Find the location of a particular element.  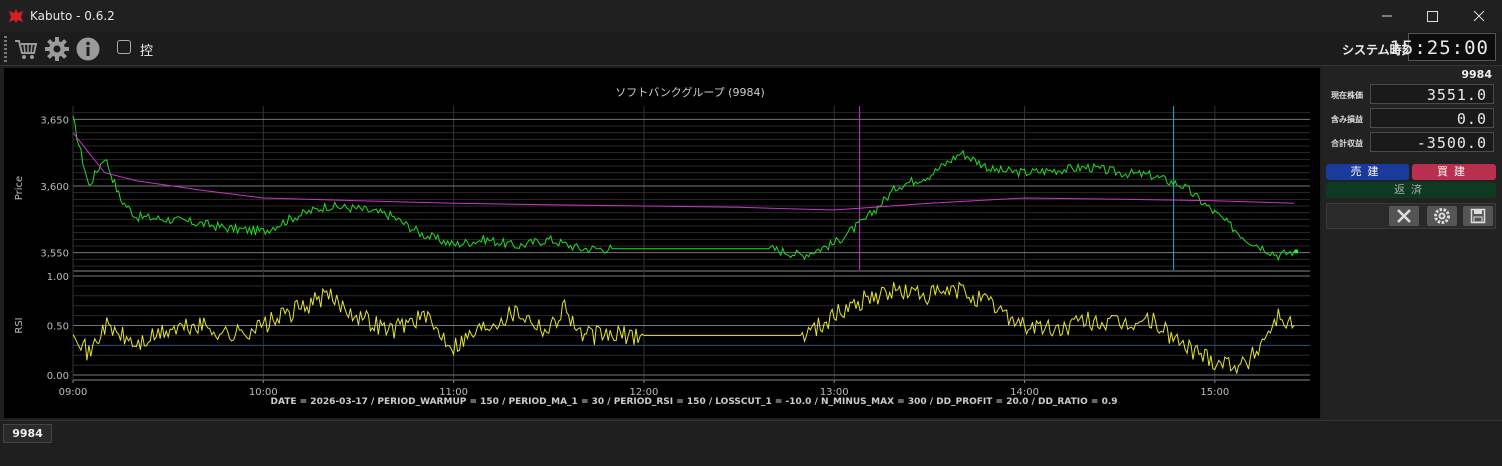

minimize-icon is located at coordinates (1387, 16).